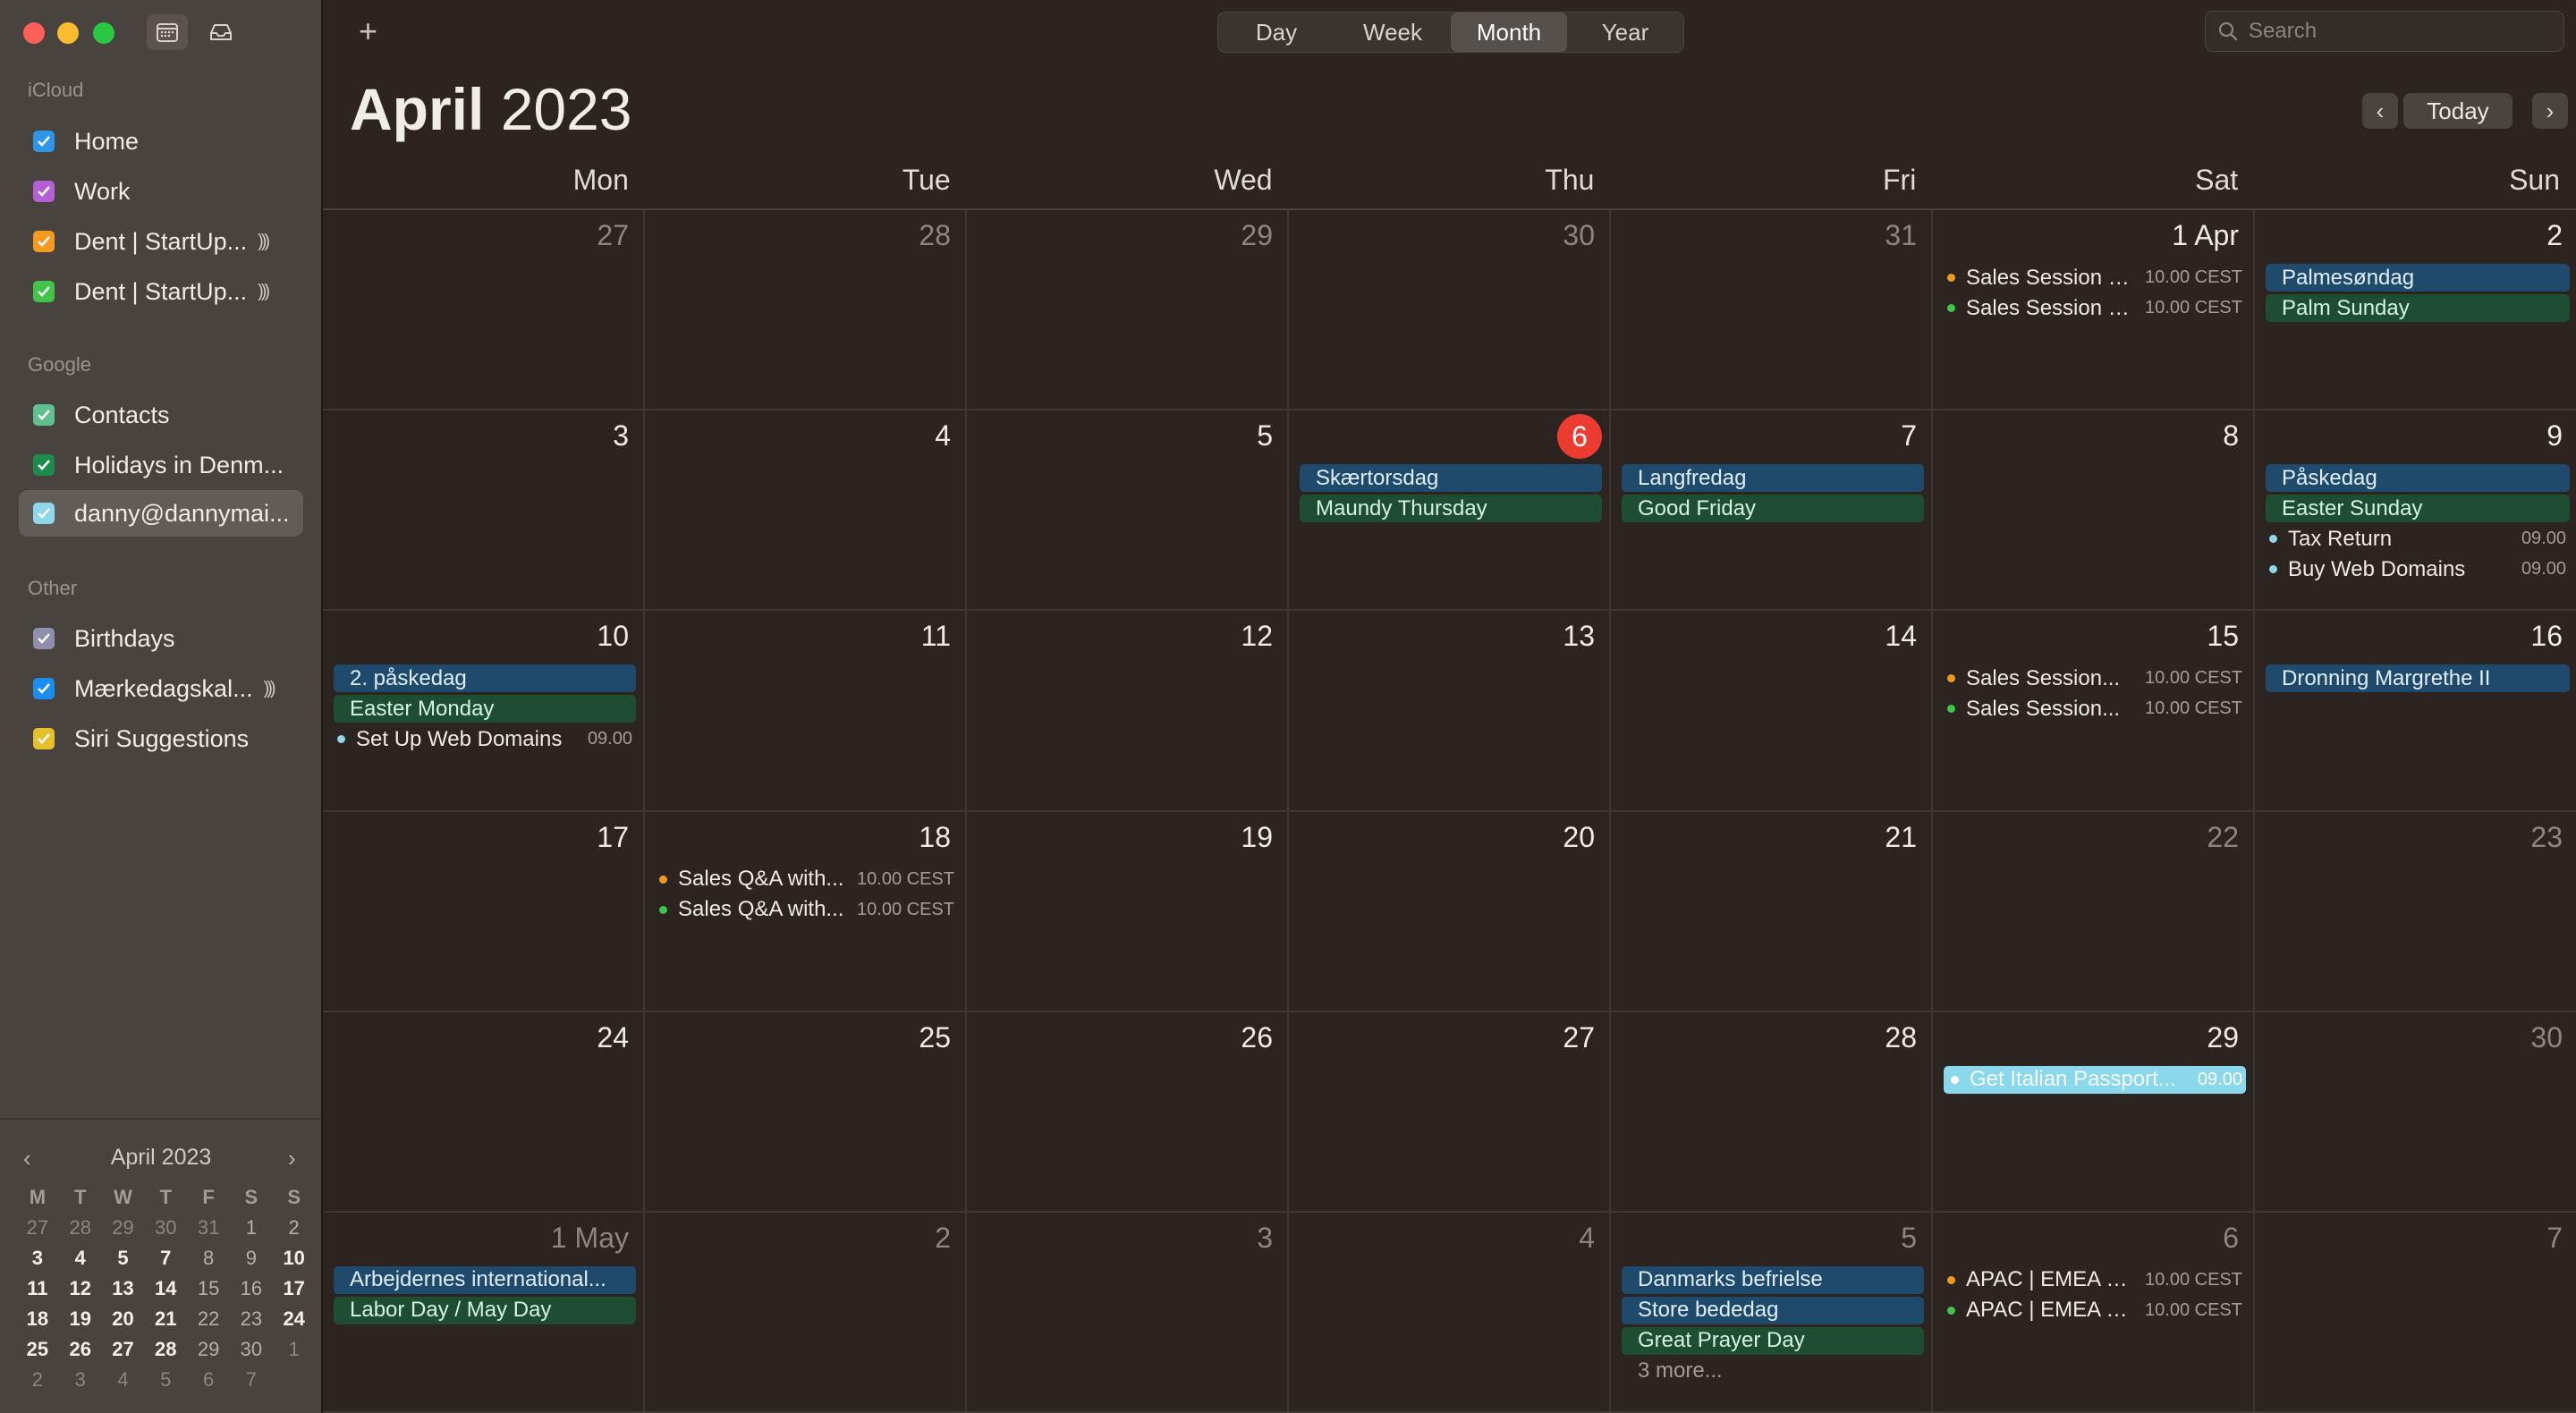 The image size is (2576, 1413). Describe the element at coordinates (806, 1112) in the screenshot. I see `day-cell: 25` at that location.